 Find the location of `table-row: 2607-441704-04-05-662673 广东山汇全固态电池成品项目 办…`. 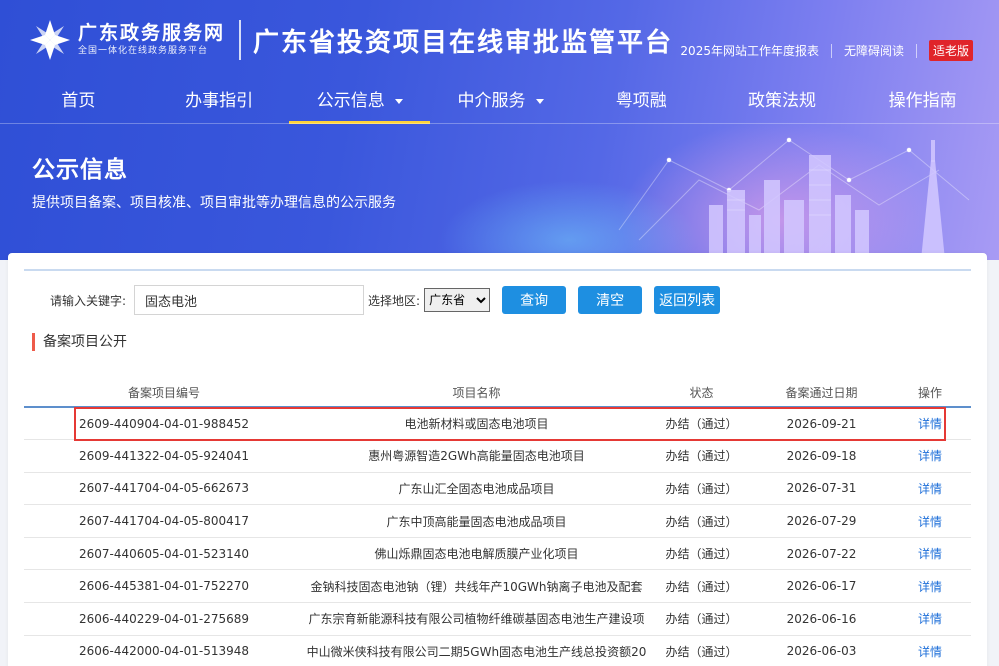

table-row: 2607-441704-04-05-662673 广东山汇全固态电池成品项目 办… is located at coordinates (497, 489).